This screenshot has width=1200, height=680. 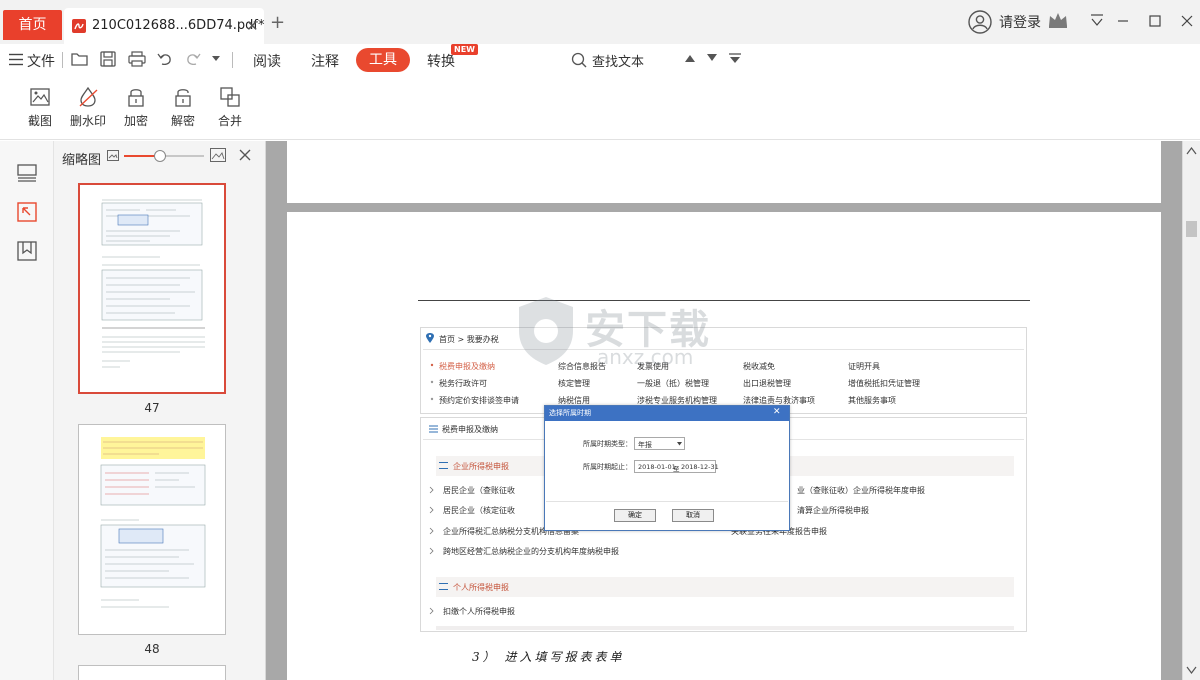 What do you see at coordinates (600, 22) in the screenshot?
I see `tab-bar: 首页 210C012688...6DD74.pdf* ✕ + 请登录` at bounding box center [600, 22].